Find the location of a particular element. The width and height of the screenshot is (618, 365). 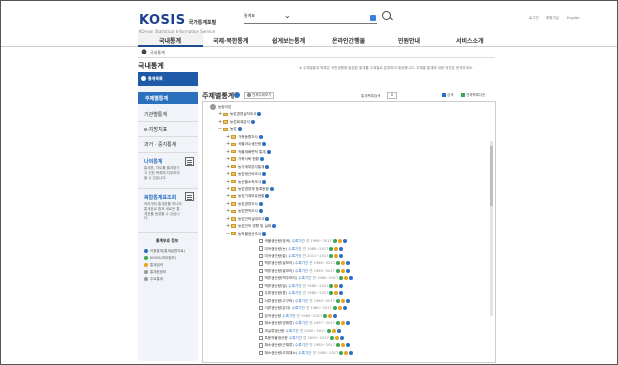

search-input: 통계표 ⌄ is located at coordinates (310, 17).